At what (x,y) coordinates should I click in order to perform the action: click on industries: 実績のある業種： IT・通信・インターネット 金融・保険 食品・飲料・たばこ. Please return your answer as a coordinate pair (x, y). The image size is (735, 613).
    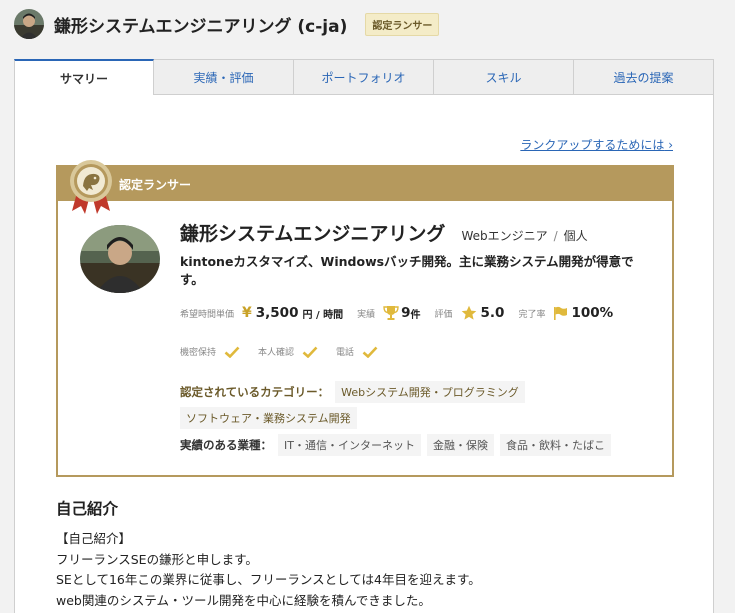
    Looking at the image, I should click on (398, 445).